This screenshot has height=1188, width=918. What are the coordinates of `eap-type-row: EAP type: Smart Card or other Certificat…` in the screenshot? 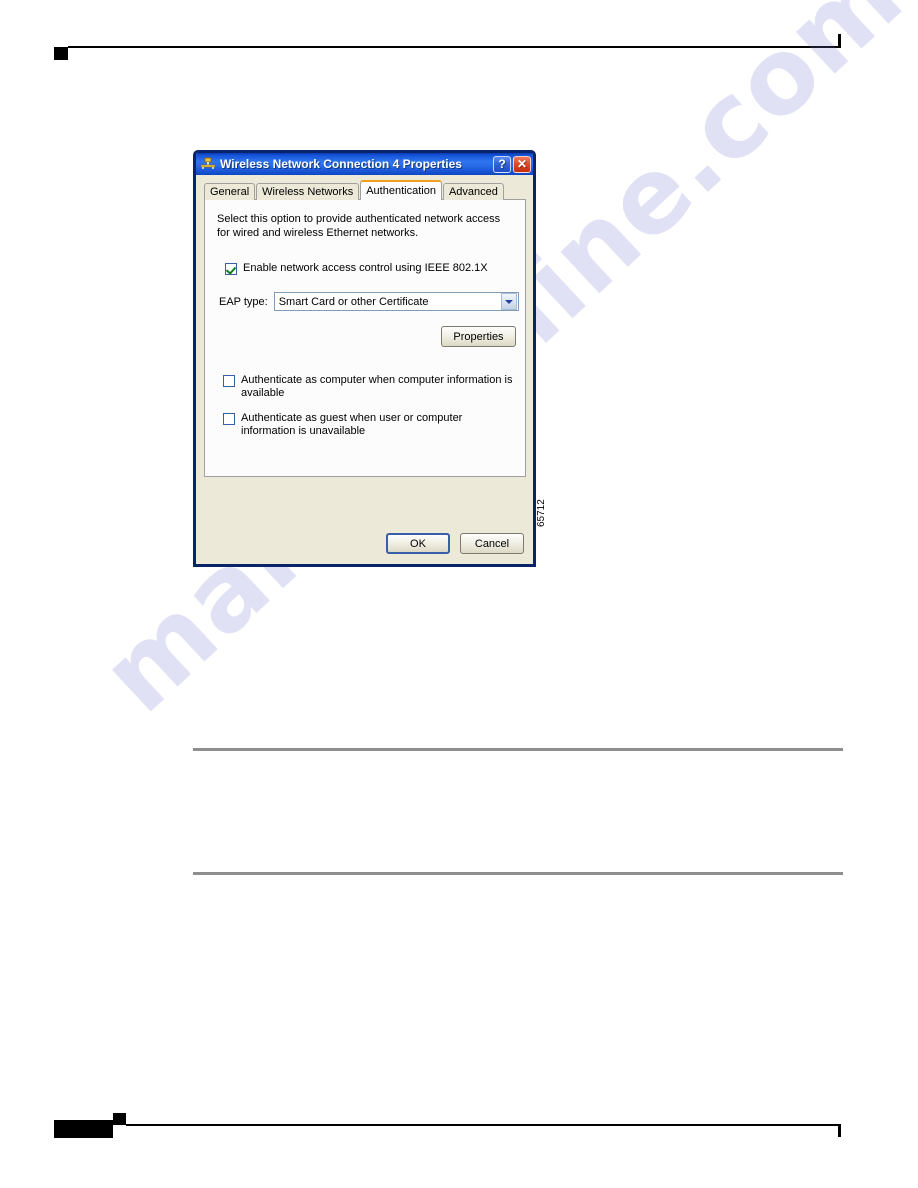 It's located at (369, 301).